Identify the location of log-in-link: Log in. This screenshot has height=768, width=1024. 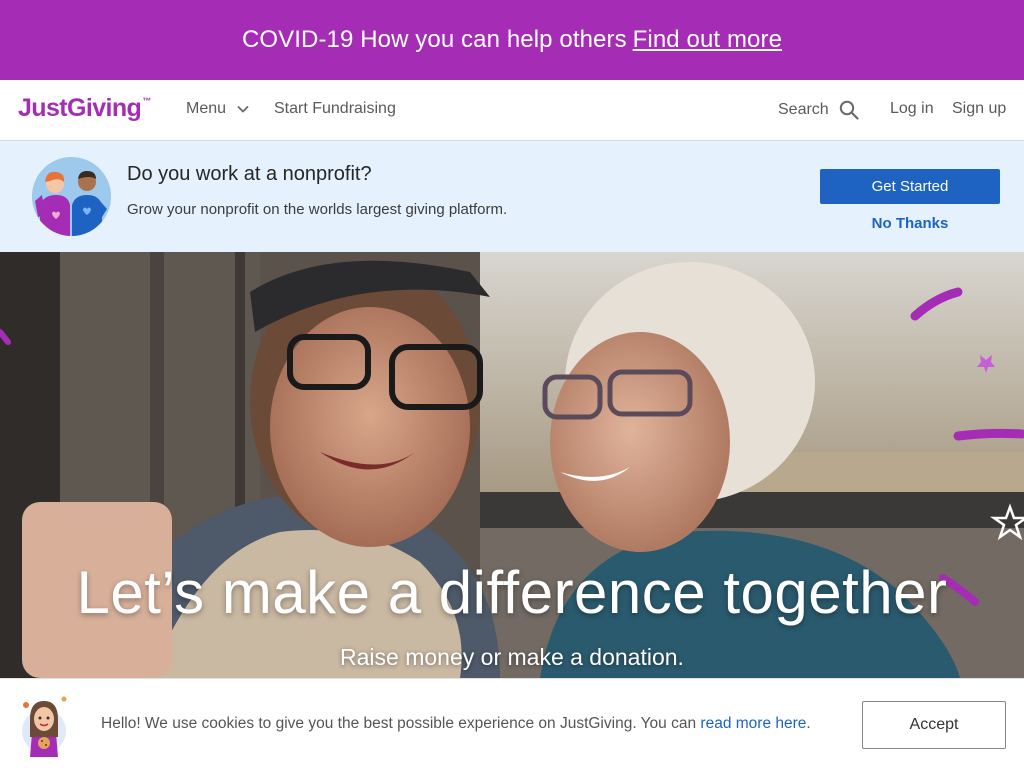
(912, 109).